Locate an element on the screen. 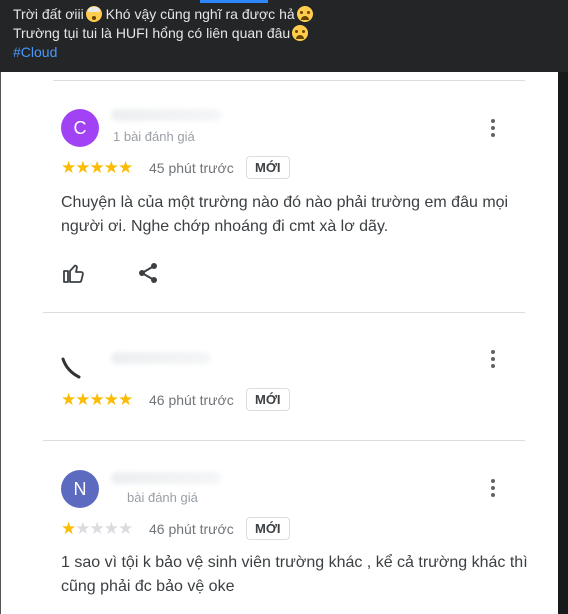 This screenshot has width=568, height=614. post-line-1-text-b: Khó vậy cũng nghĩ ra được hả is located at coordinates (198, 14).